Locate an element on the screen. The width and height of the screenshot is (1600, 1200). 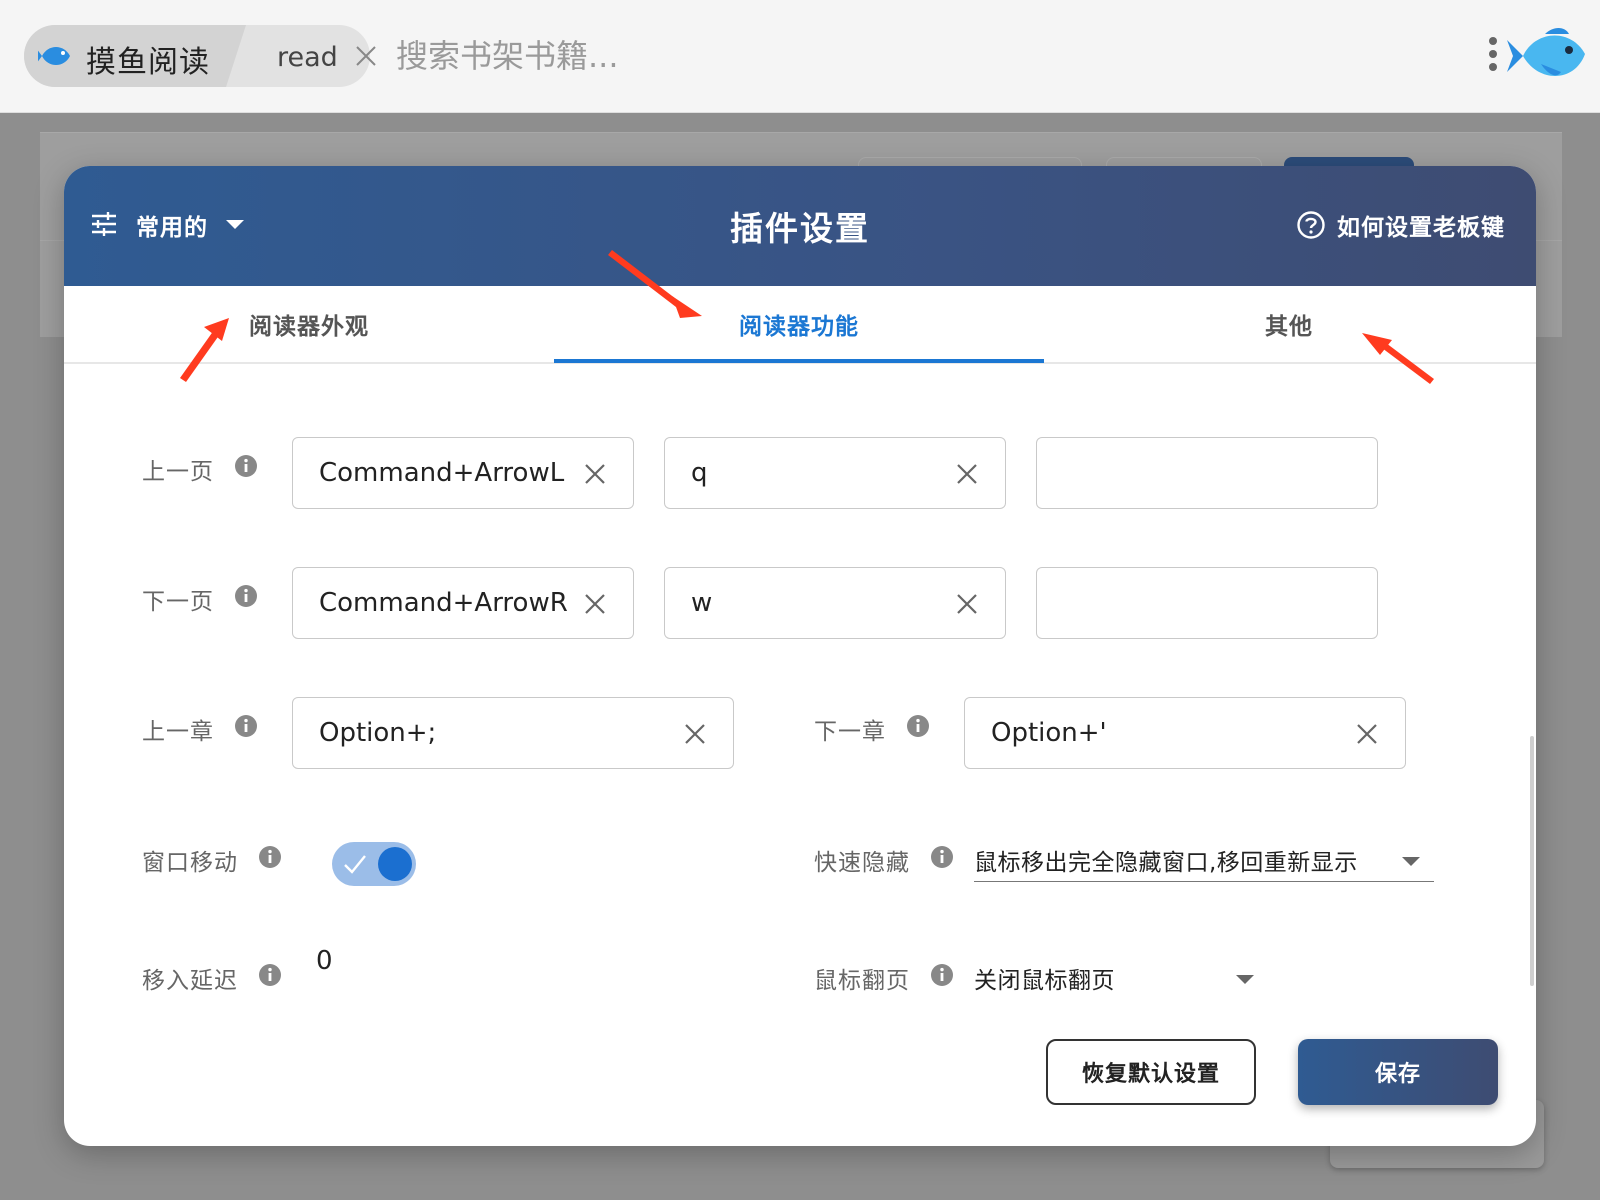
close-tab-icon is located at coordinates (366, 56).